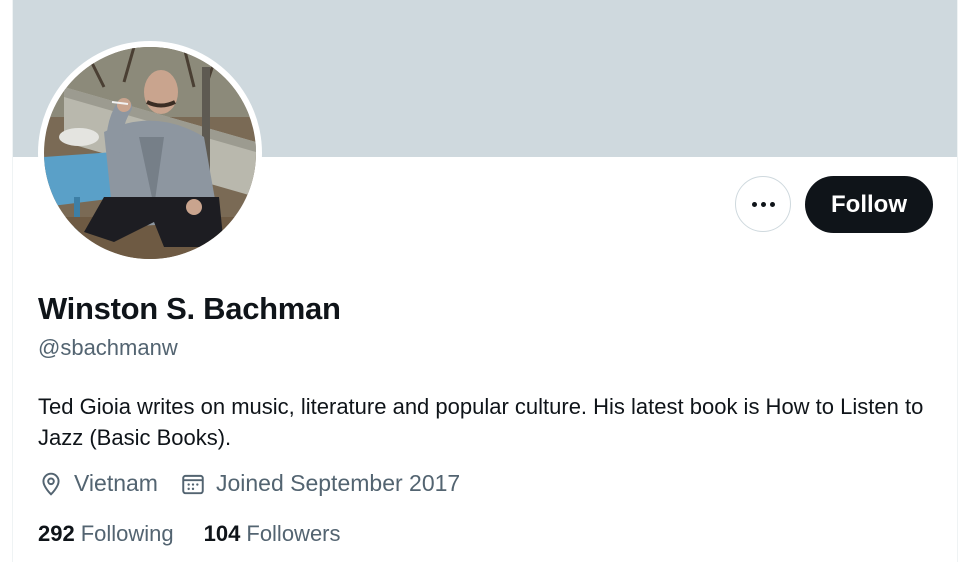  I want to click on profile-avatar, so click(150, 153).